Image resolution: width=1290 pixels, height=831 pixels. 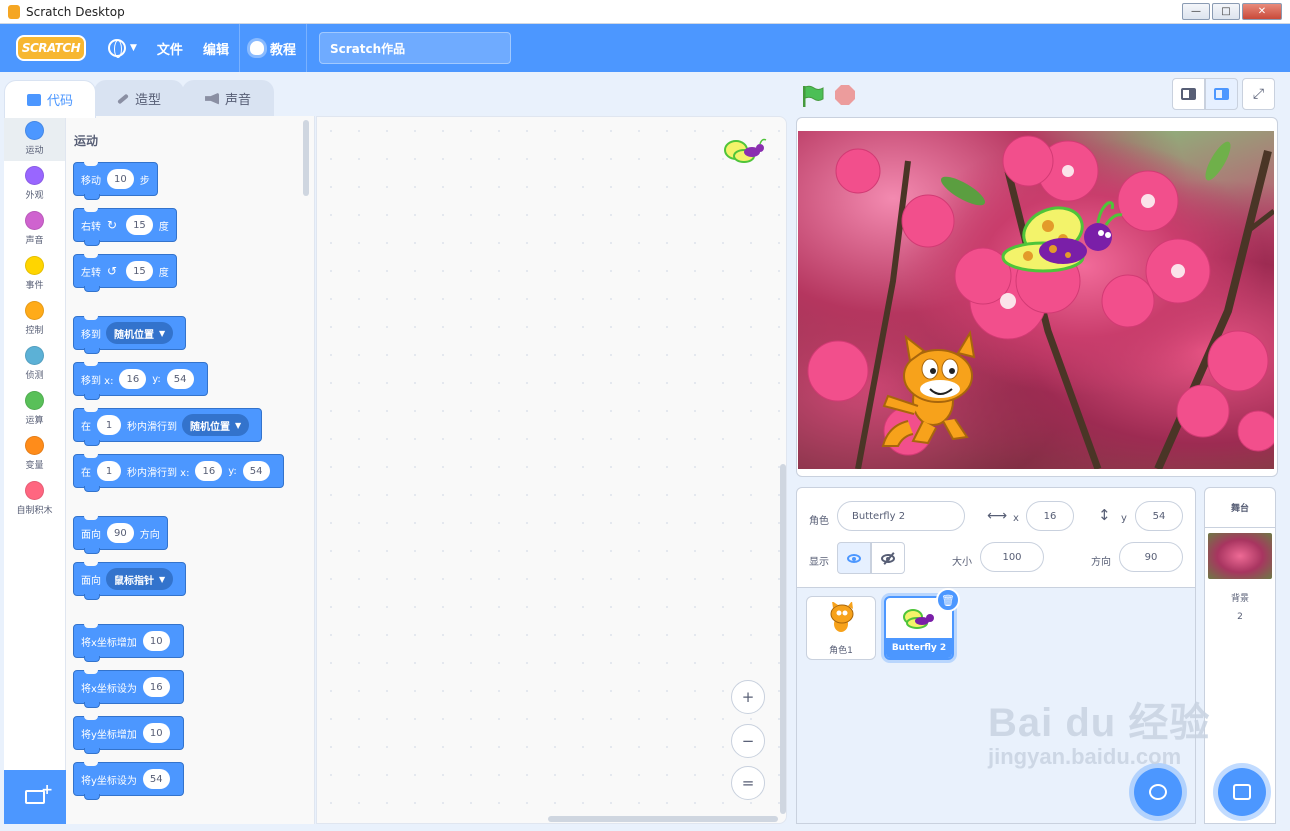 I want to click on size-field: 100, so click(x=1012, y=557).